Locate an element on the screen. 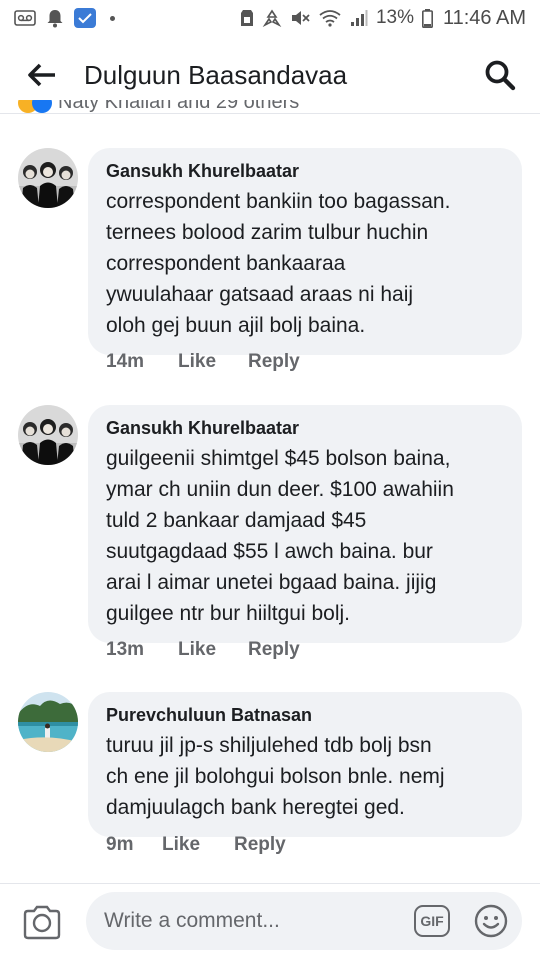  comment-actions: 9m Like Reply is located at coordinates (196, 845).